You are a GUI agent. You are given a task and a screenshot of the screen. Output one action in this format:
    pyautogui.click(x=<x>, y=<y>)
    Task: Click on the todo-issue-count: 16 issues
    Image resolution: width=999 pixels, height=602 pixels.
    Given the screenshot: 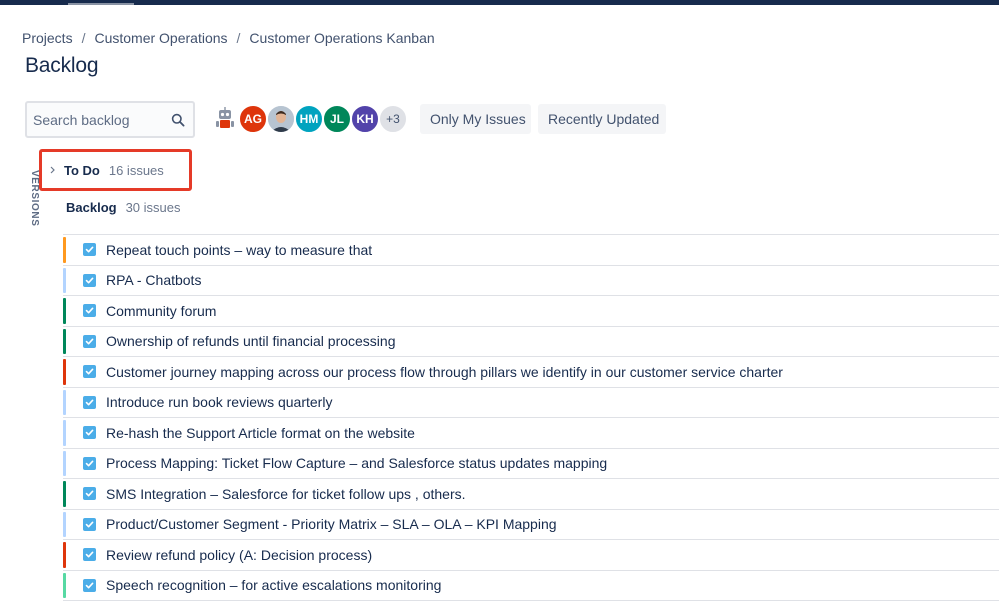 What is the action you would take?
    pyautogui.click(x=136, y=170)
    